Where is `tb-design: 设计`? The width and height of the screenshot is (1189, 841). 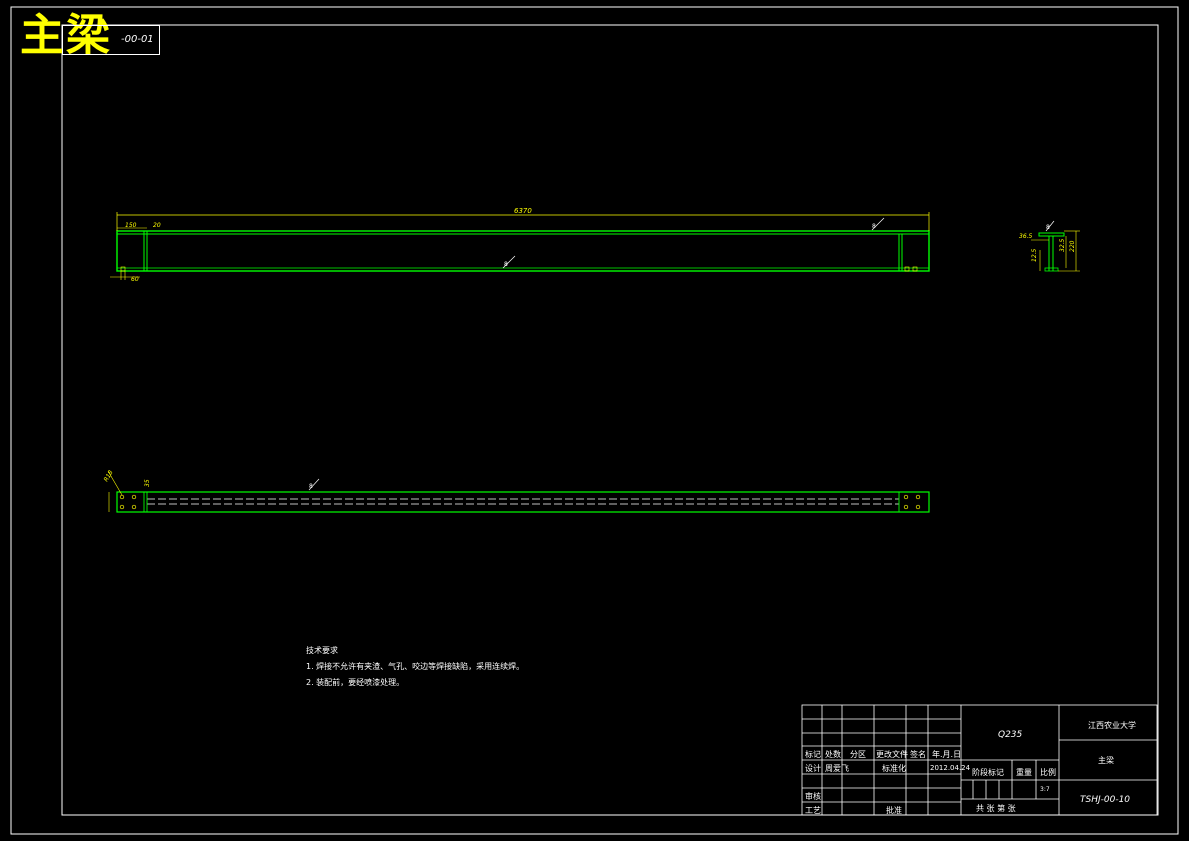 tb-design: 设计 is located at coordinates (813, 768).